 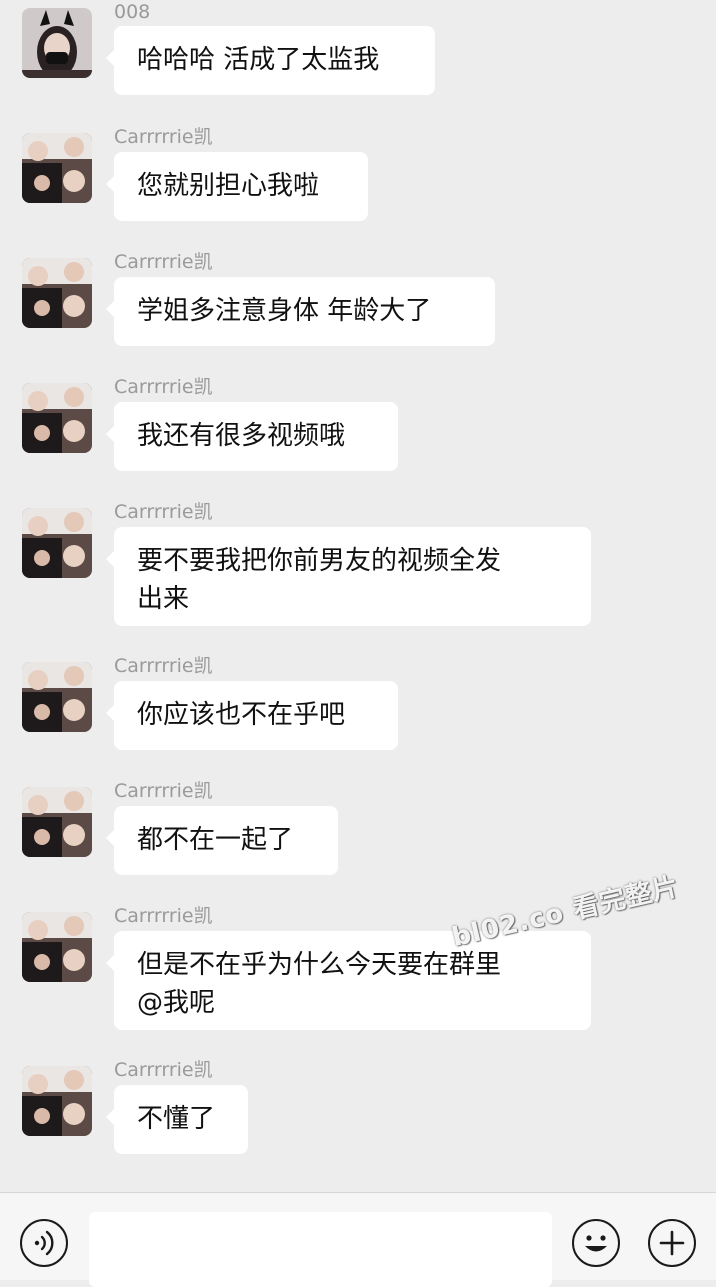 What do you see at coordinates (300, 311) in the screenshot?
I see `message-bubble: 学姐多注意身体 年龄大了` at bounding box center [300, 311].